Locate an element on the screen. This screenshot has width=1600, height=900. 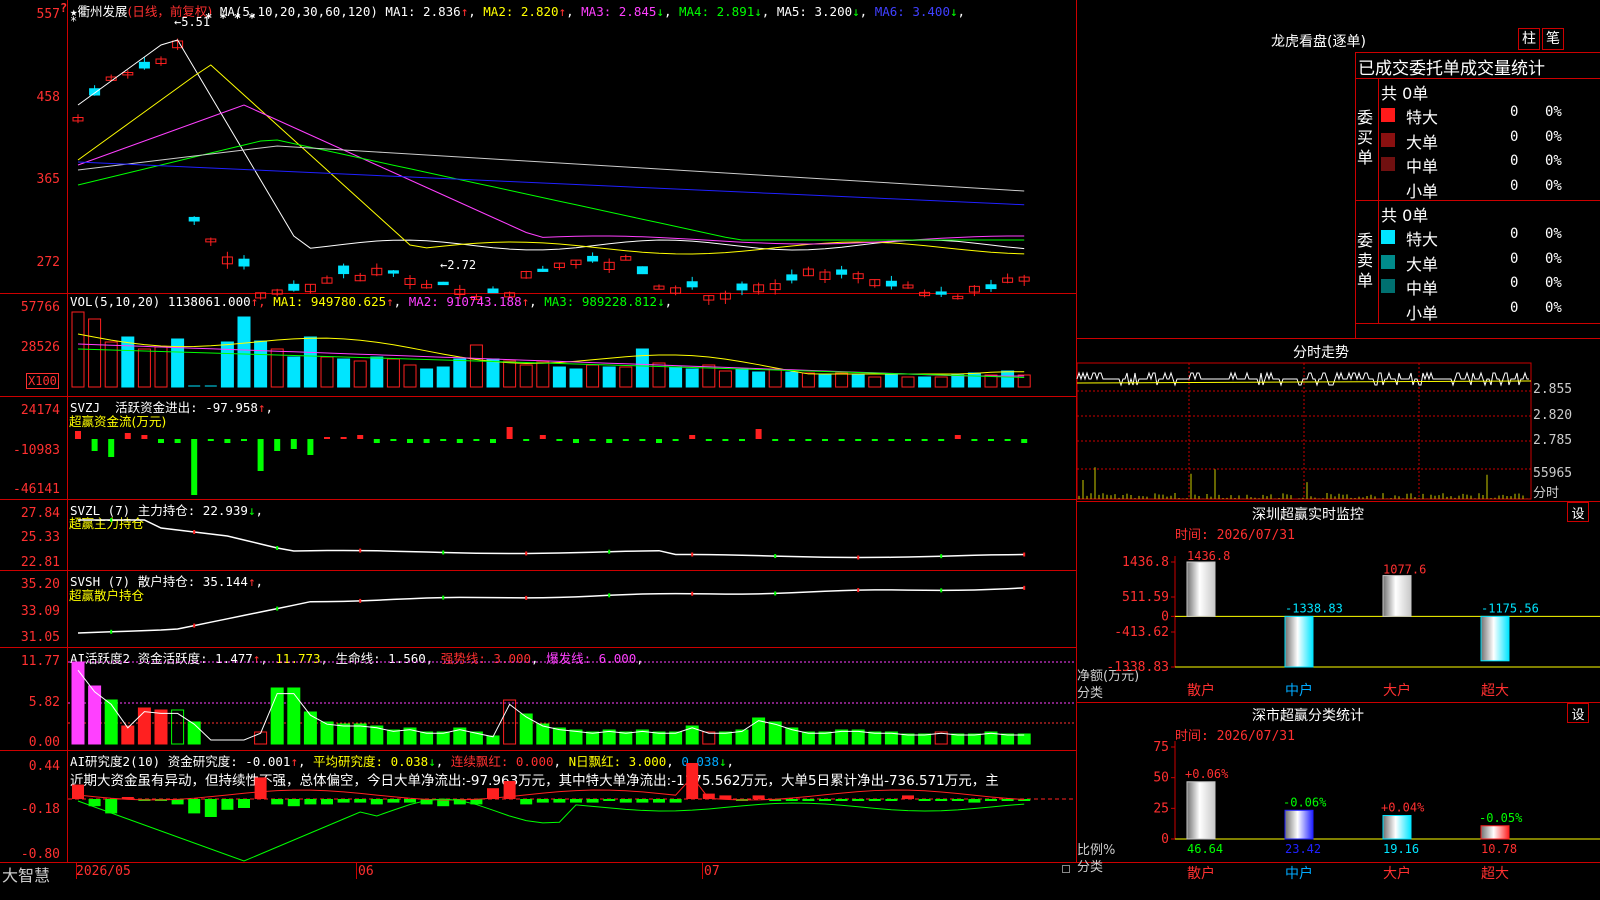
bar-value-label: 19.16 is located at coordinates (1401, 849).